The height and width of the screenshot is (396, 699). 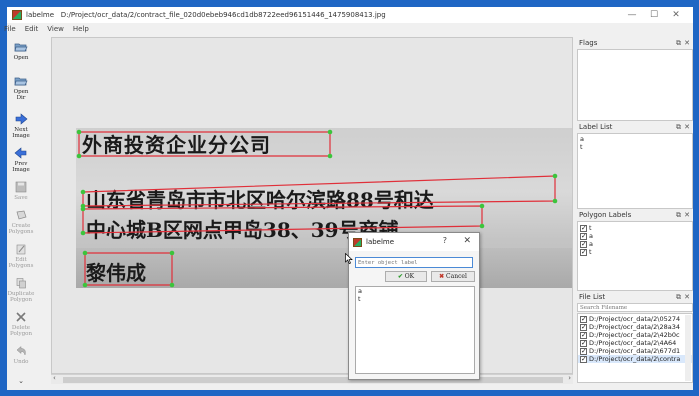 What do you see at coordinates (687, 215) in the screenshot?
I see `polygon-labels-close-icon: ✕` at bounding box center [687, 215].